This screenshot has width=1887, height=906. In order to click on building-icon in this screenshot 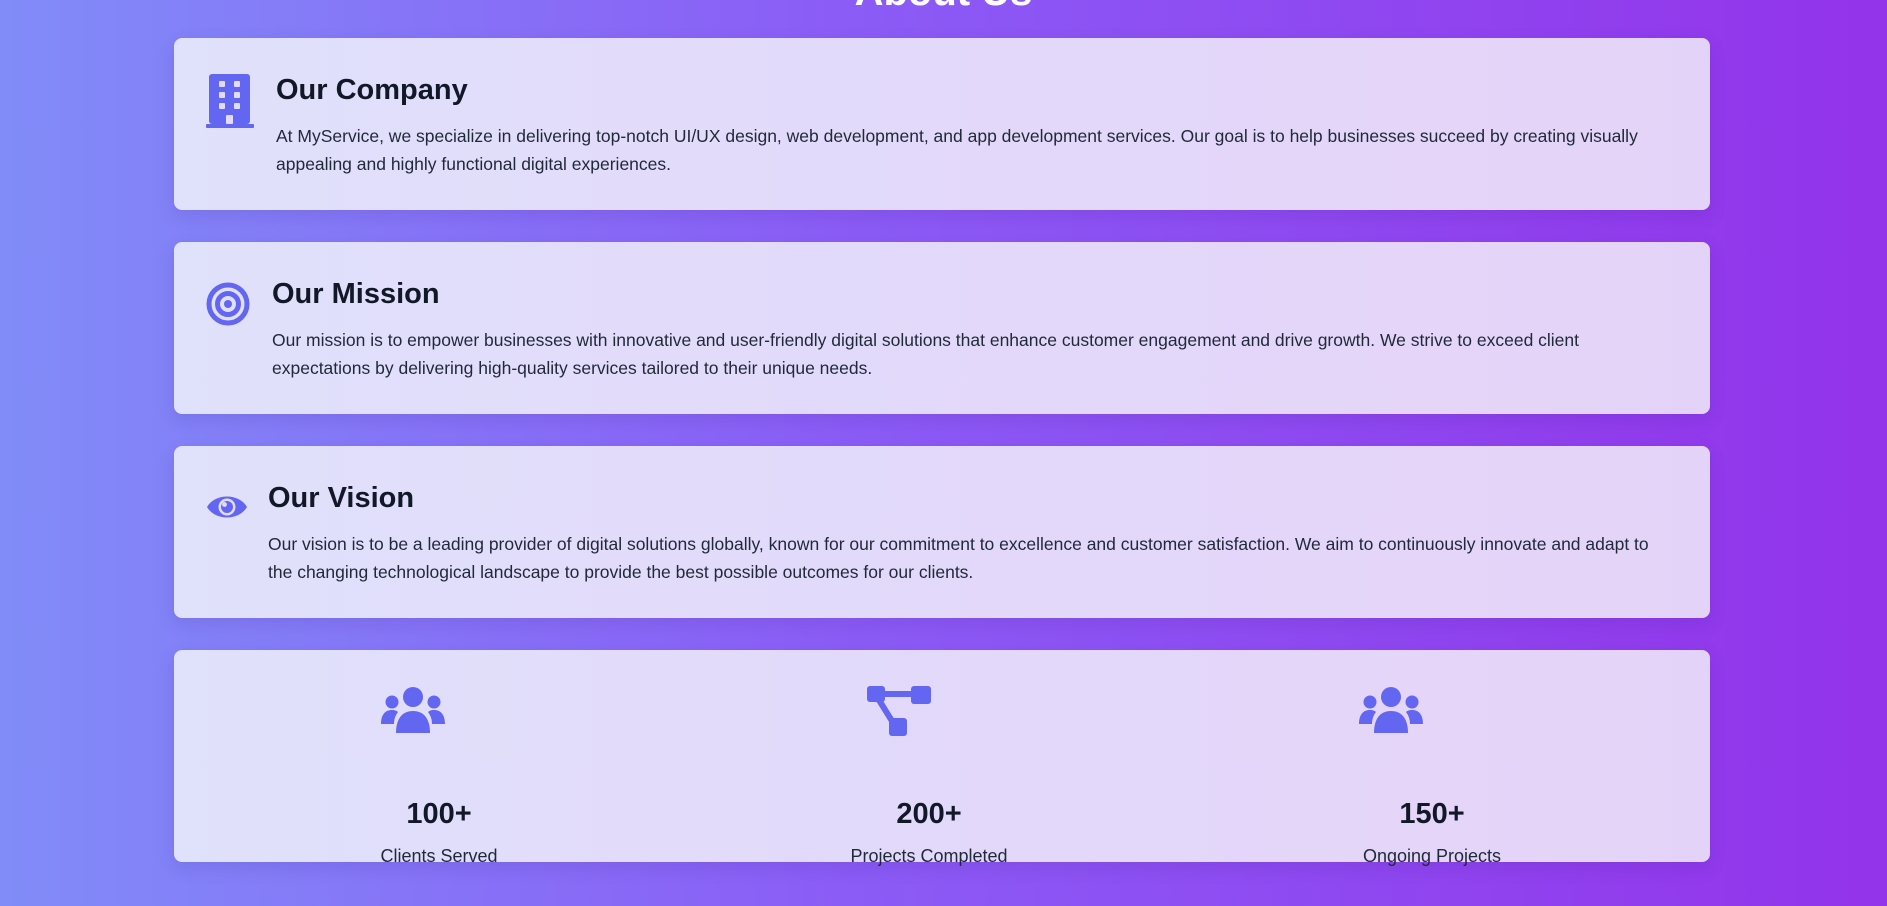, I will do `click(230, 102)`.